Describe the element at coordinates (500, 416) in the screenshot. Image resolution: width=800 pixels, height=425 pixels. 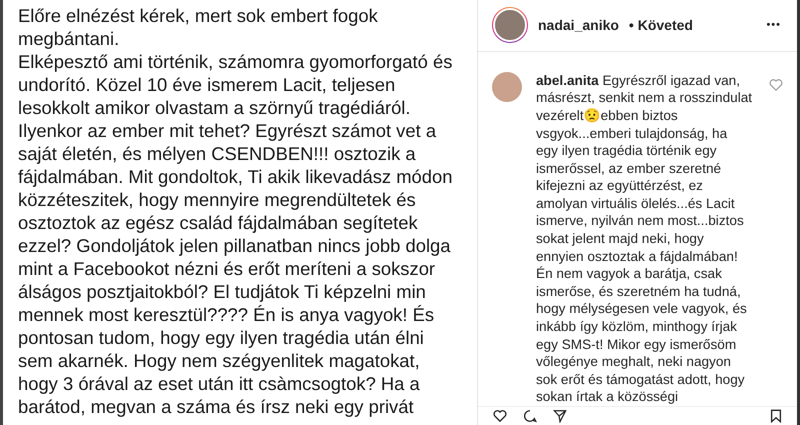
I see `heart-icon` at that location.